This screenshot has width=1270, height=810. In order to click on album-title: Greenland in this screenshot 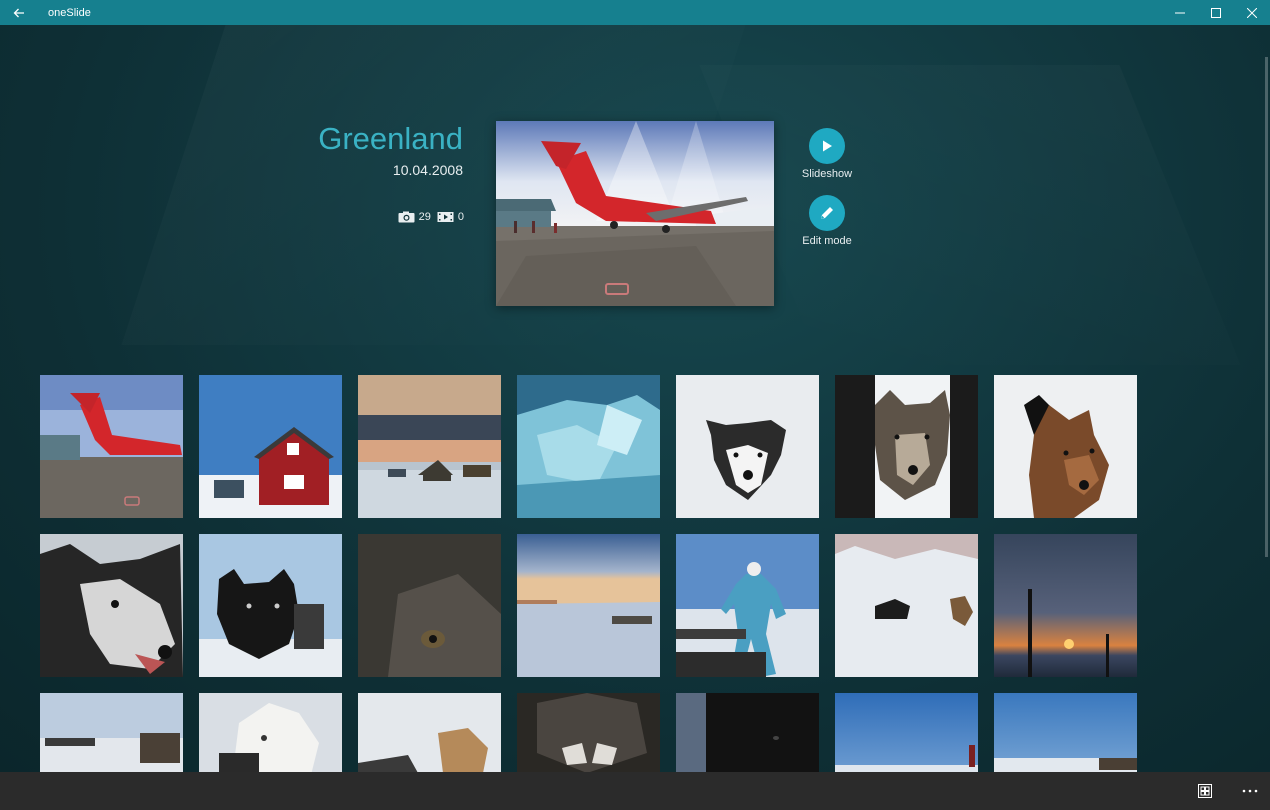, I will do `click(390, 138)`.